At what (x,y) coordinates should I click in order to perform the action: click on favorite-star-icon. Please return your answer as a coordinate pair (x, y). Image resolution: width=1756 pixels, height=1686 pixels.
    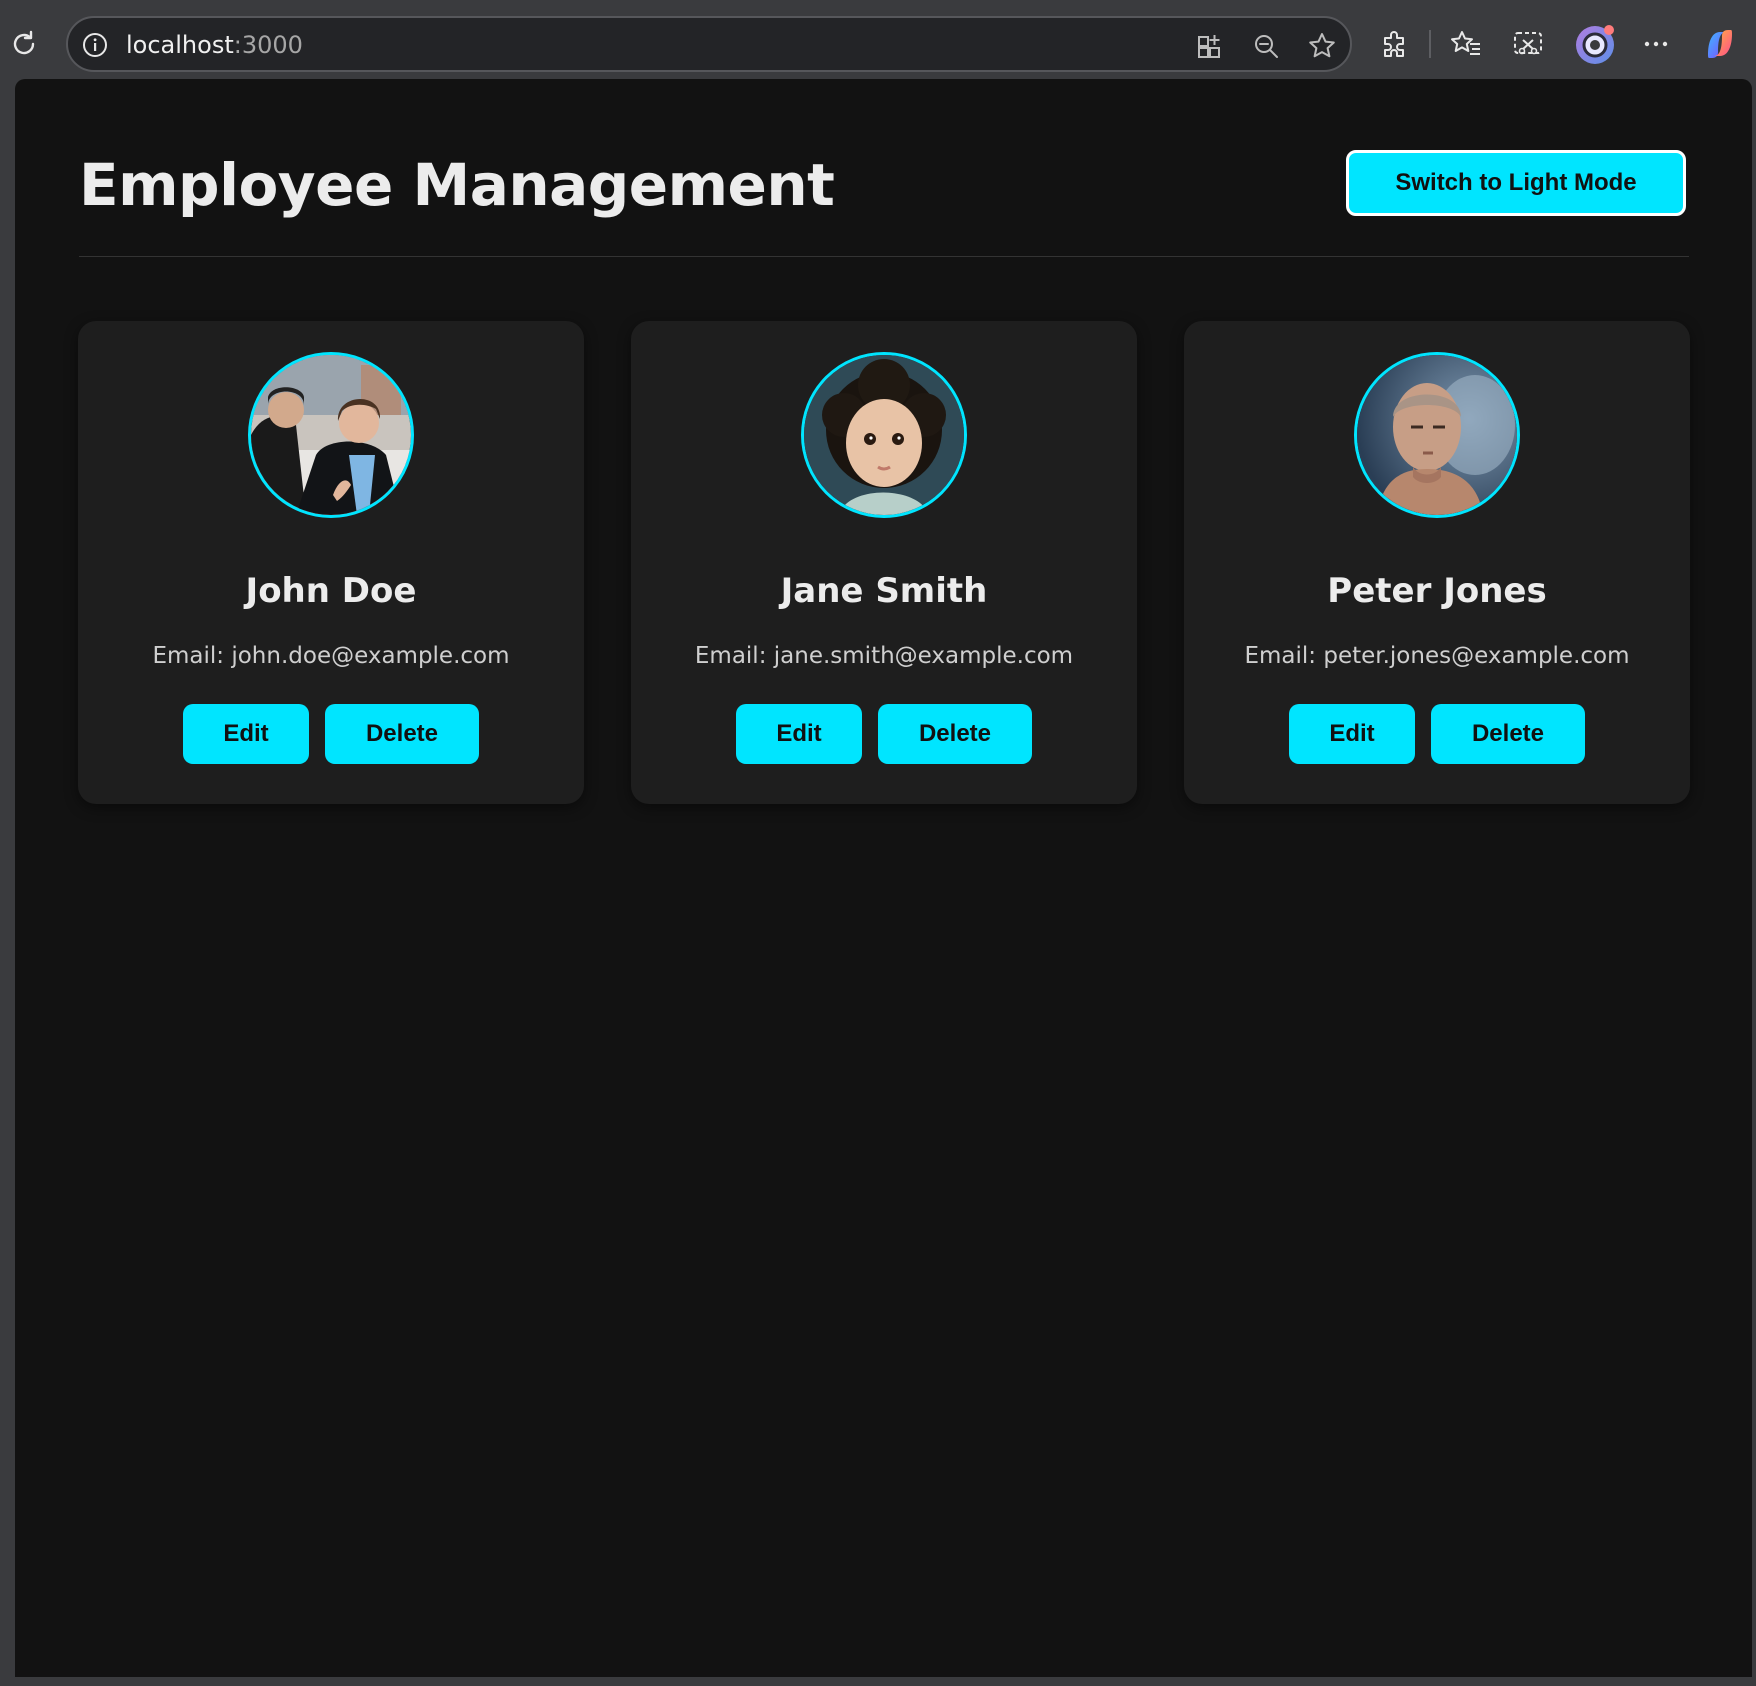
    Looking at the image, I should click on (1322, 46).